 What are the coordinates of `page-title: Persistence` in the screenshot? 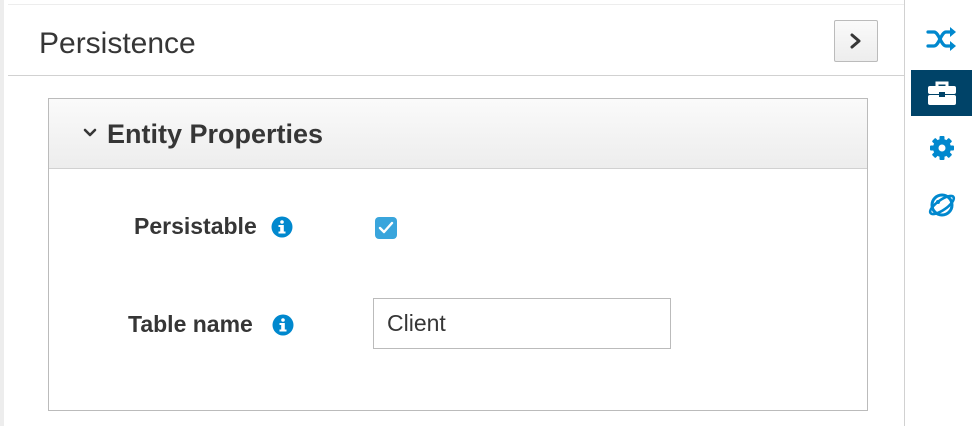 It's located at (117, 43).